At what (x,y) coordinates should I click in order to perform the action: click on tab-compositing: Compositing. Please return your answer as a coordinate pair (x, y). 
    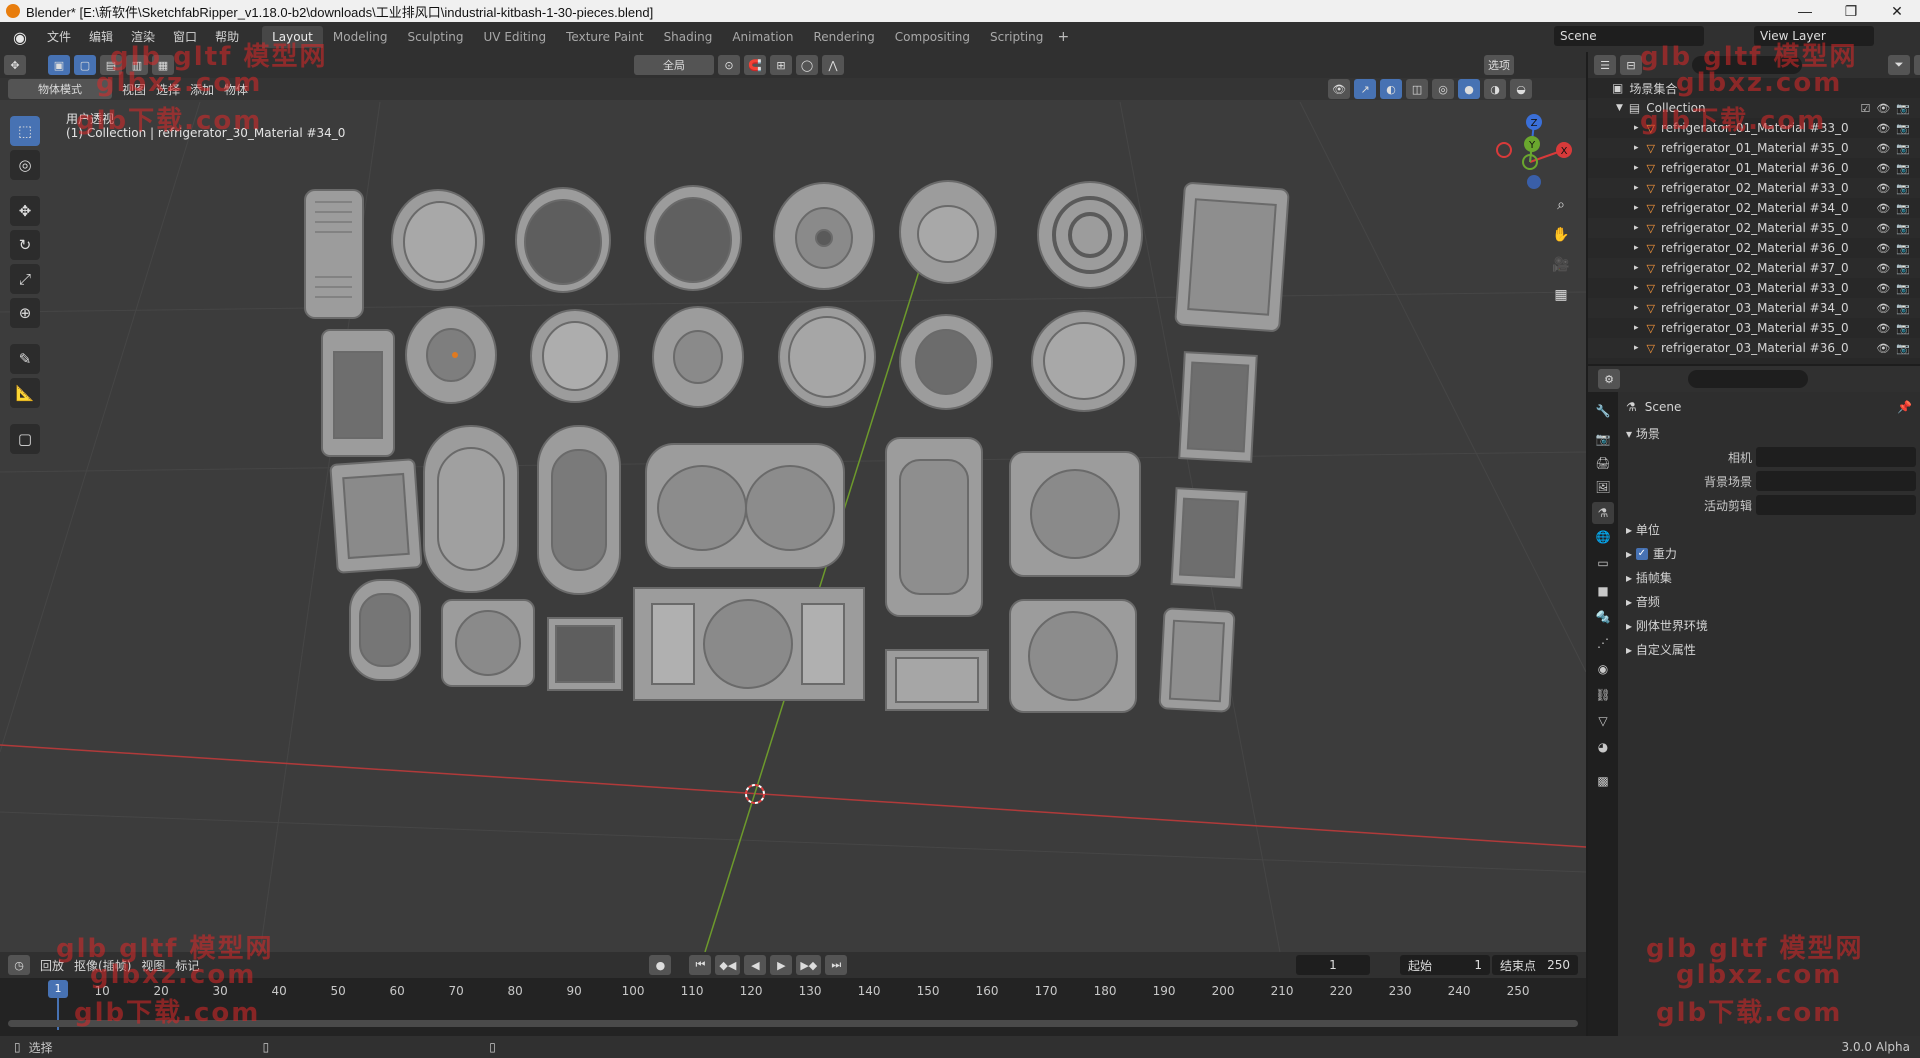
    Looking at the image, I should click on (932, 37).